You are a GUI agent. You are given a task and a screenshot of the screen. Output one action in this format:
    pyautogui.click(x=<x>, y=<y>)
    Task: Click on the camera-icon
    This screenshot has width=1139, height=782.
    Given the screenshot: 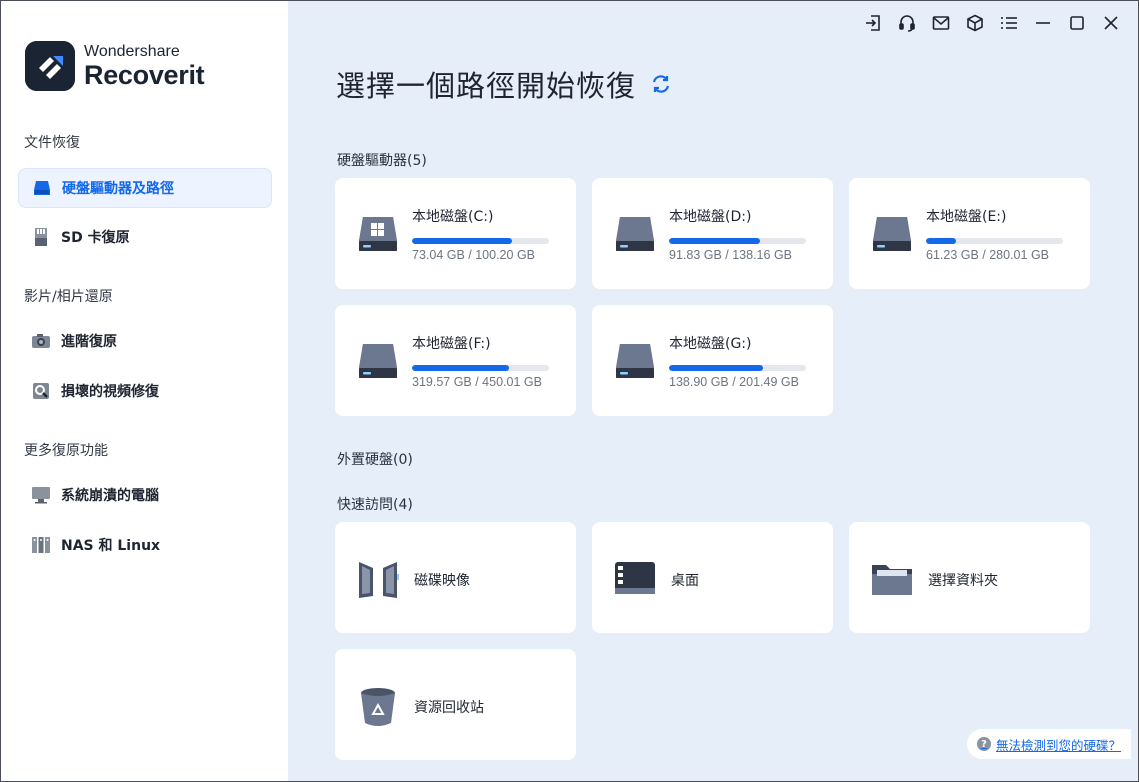 What is the action you would take?
    pyautogui.click(x=41, y=341)
    